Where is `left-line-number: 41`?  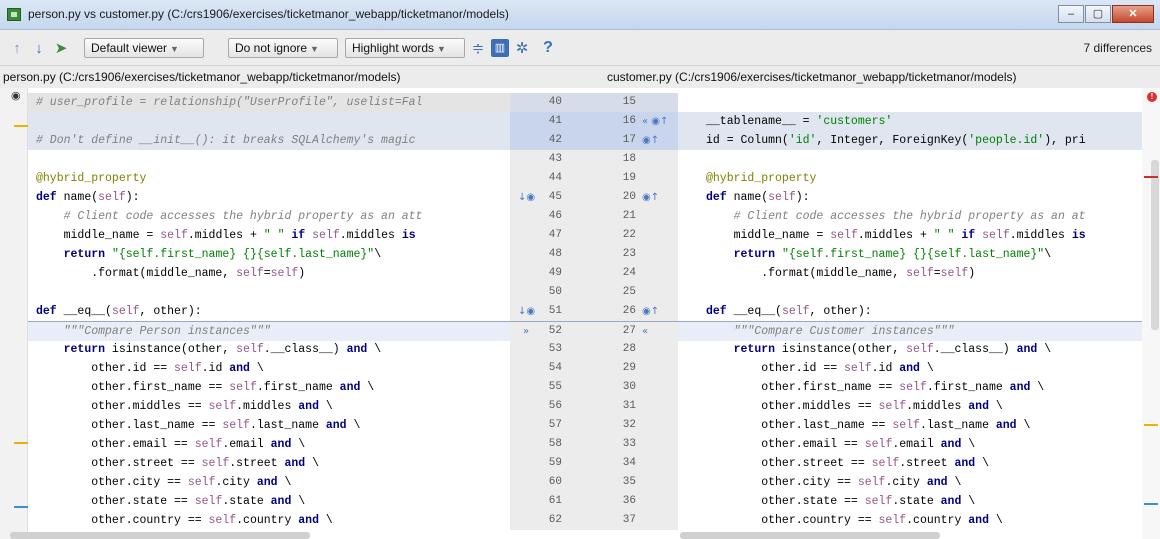
left-line-number: 41 is located at coordinates (555, 121).